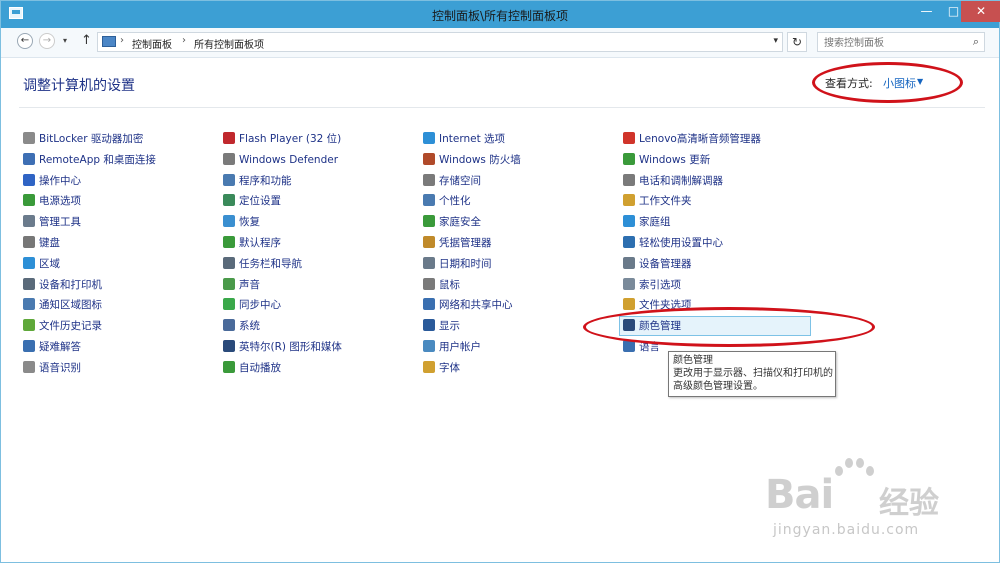 The width and height of the screenshot is (1000, 563). I want to click on control-panel-item: 个性化, so click(447, 201).